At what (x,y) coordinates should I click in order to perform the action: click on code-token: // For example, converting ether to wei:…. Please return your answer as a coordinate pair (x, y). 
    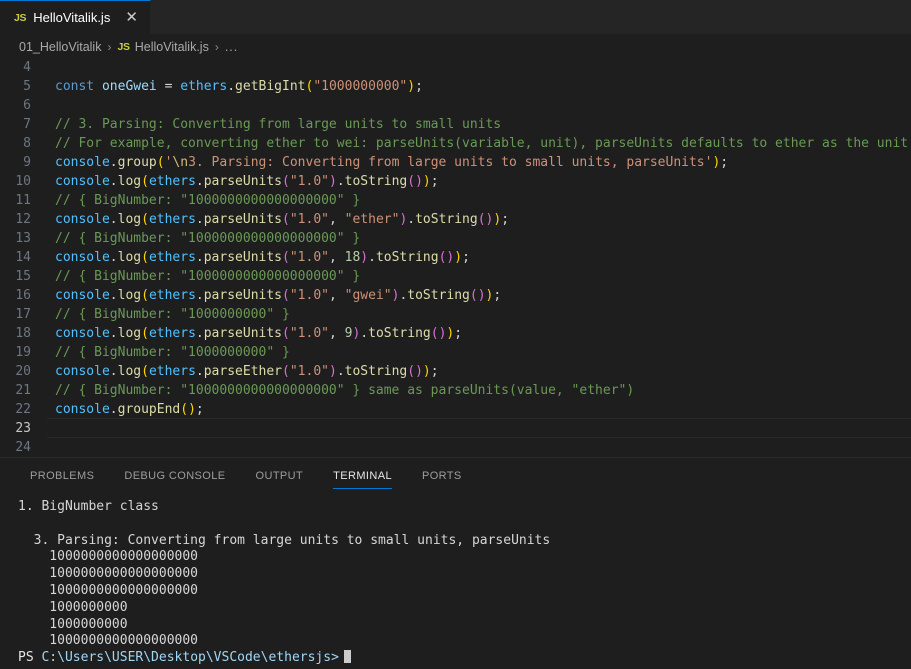
    Looking at the image, I should click on (482, 143).